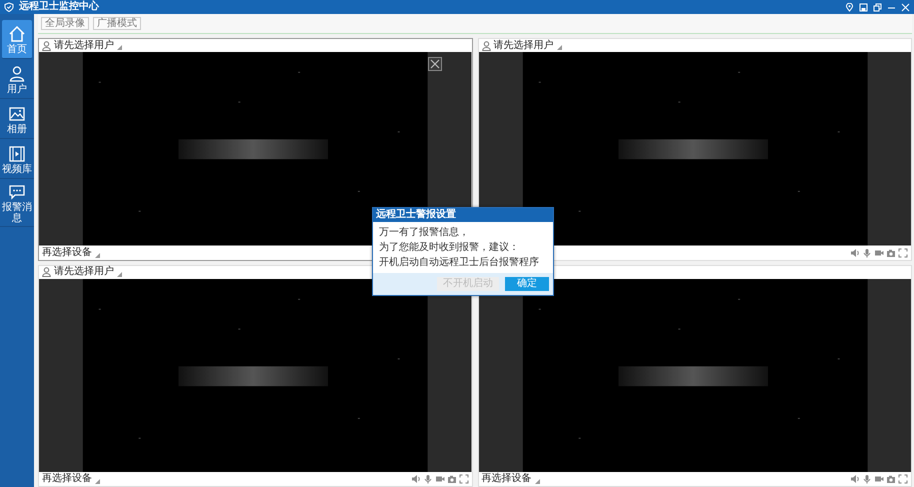 The image size is (914, 487). I want to click on location-pin-icon, so click(849, 7).